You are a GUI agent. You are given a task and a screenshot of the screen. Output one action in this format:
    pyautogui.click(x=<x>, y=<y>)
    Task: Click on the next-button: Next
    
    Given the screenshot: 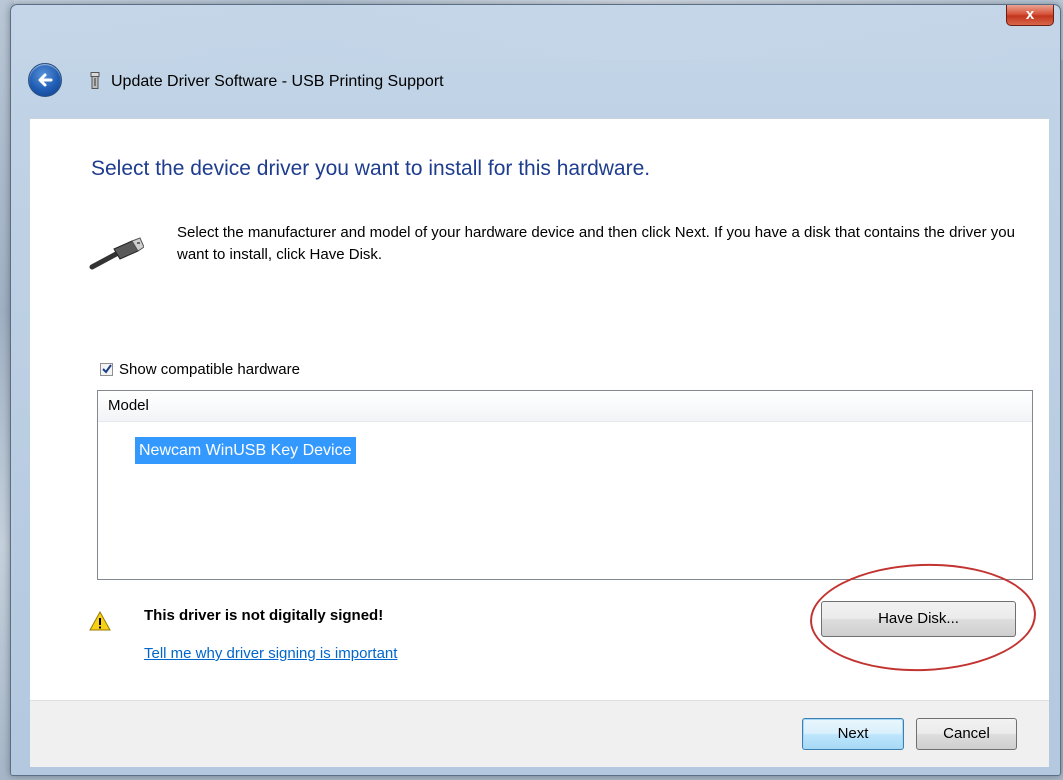 What is the action you would take?
    pyautogui.click(x=853, y=734)
    